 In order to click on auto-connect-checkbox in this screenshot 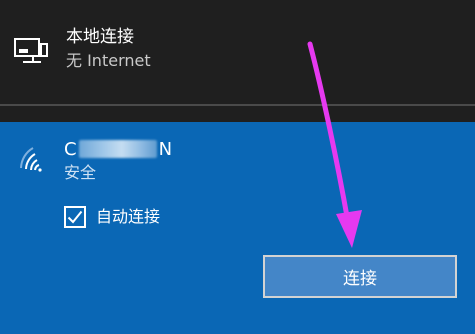, I will do `click(75, 217)`.